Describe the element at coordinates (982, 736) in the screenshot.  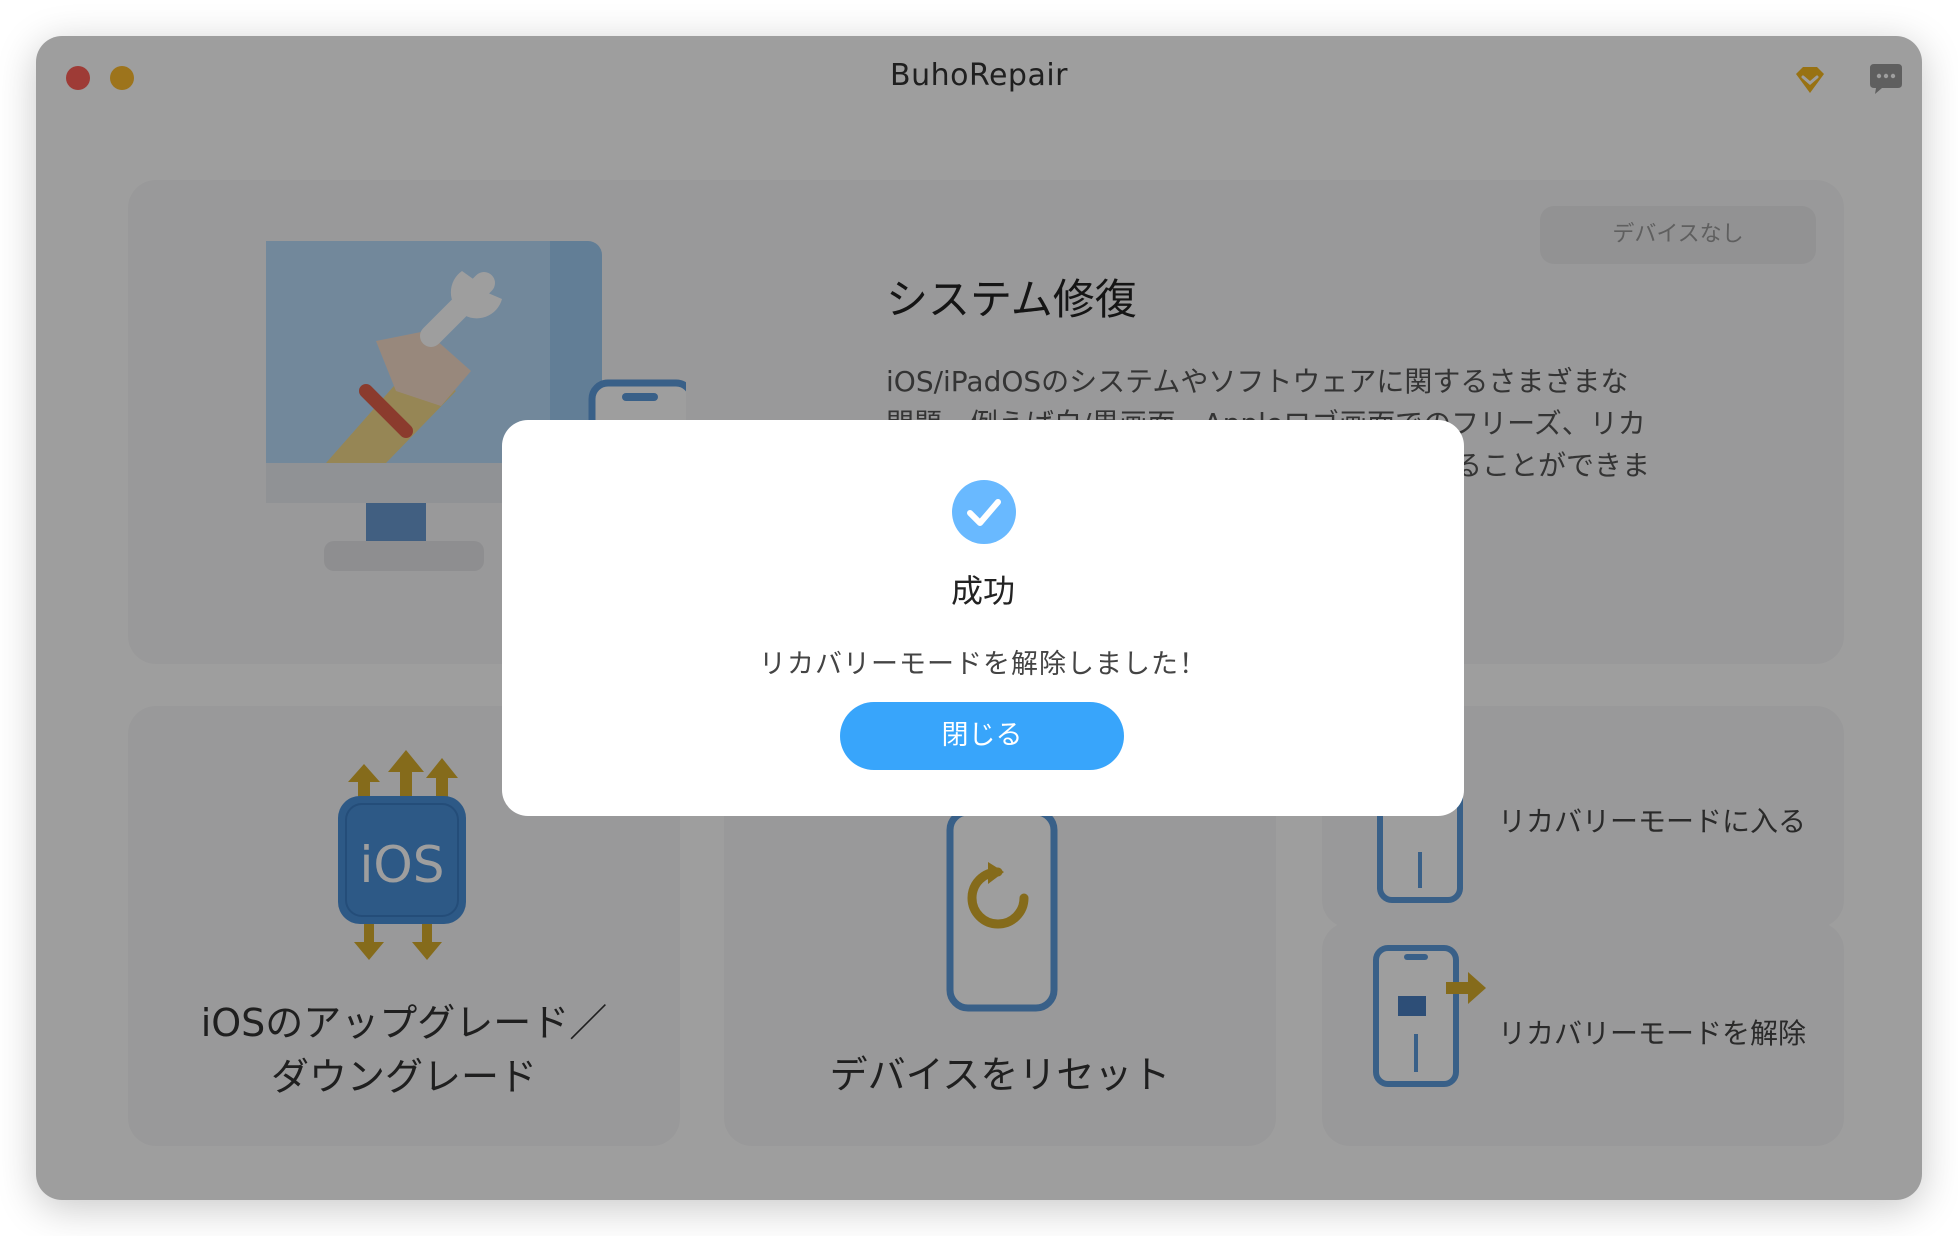
I see `close-dialog-button: 閉じる` at that location.